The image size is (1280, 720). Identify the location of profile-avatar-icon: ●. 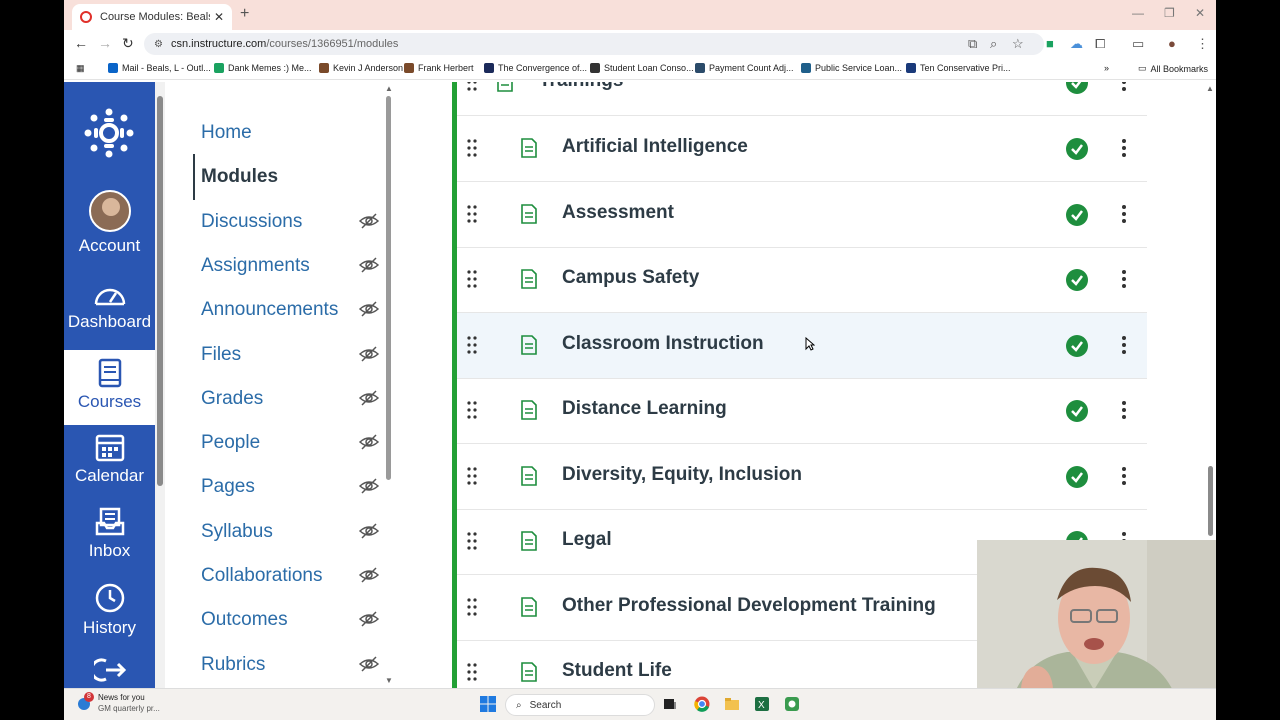
(1172, 43).